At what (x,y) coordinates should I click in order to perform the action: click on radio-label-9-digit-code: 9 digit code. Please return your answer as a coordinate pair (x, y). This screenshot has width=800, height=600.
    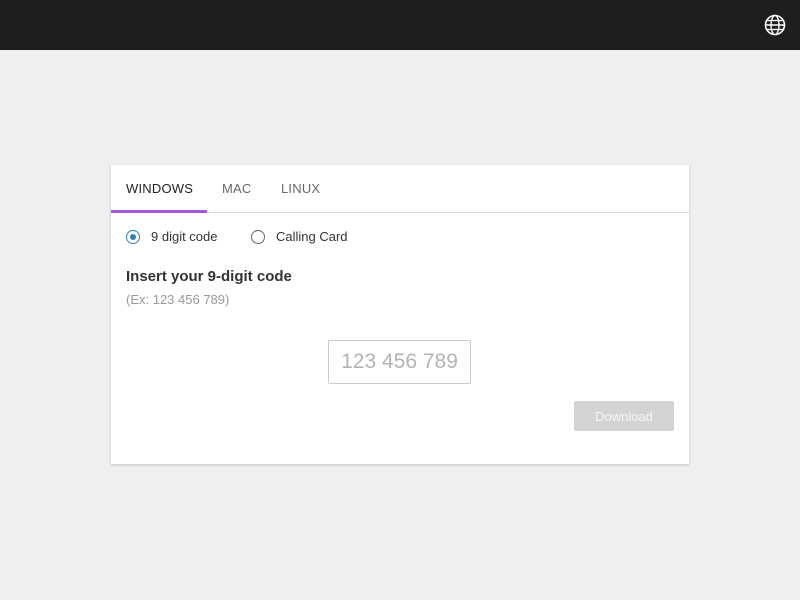
    Looking at the image, I should click on (184, 236).